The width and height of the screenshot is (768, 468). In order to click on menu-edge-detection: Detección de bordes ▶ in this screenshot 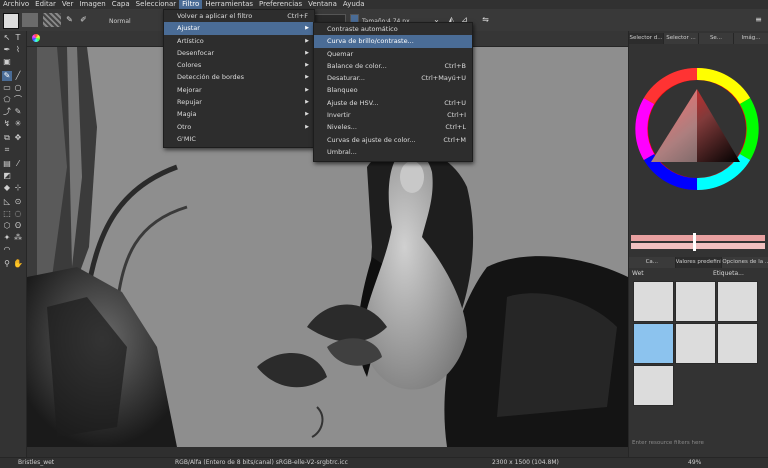, I will do `click(239, 77)`.